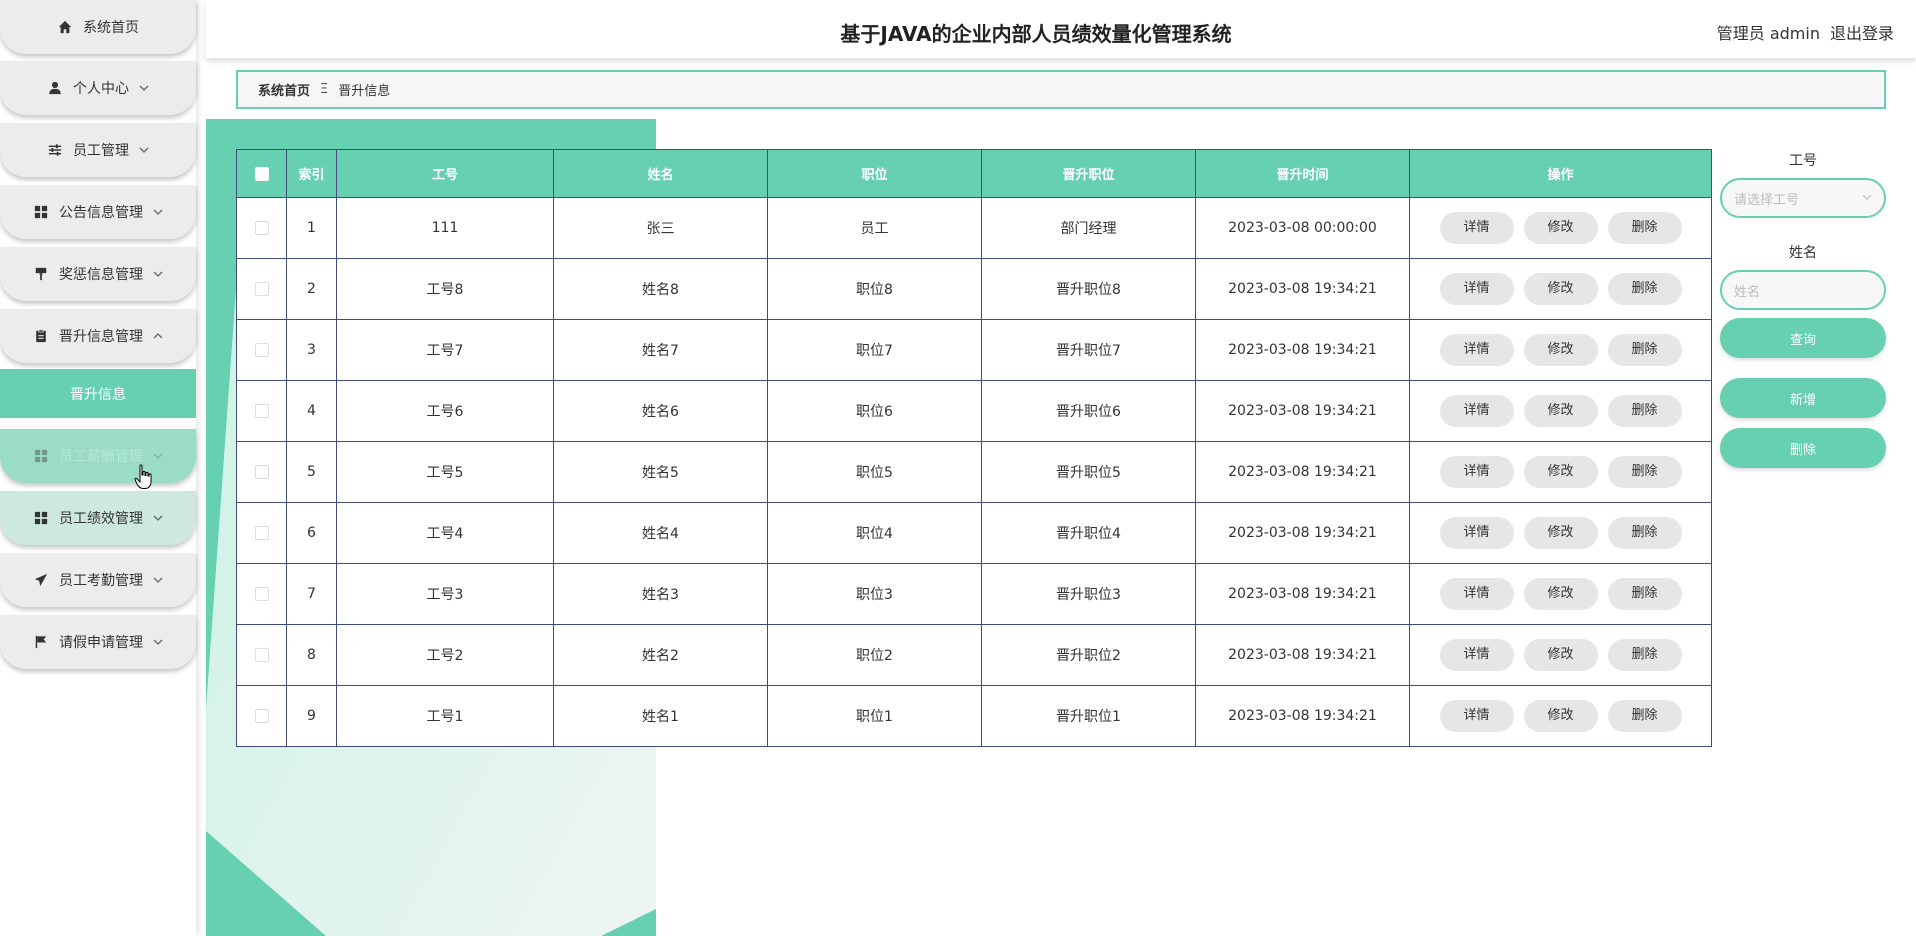  What do you see at coordinates (974, 289) in the screenshot?
I see `table-row: 2 工号8 姓名8 职位8 晋升职位8 2023-03-08 19:34:21 详情 修改 删除` at bounding box center [974, 289].